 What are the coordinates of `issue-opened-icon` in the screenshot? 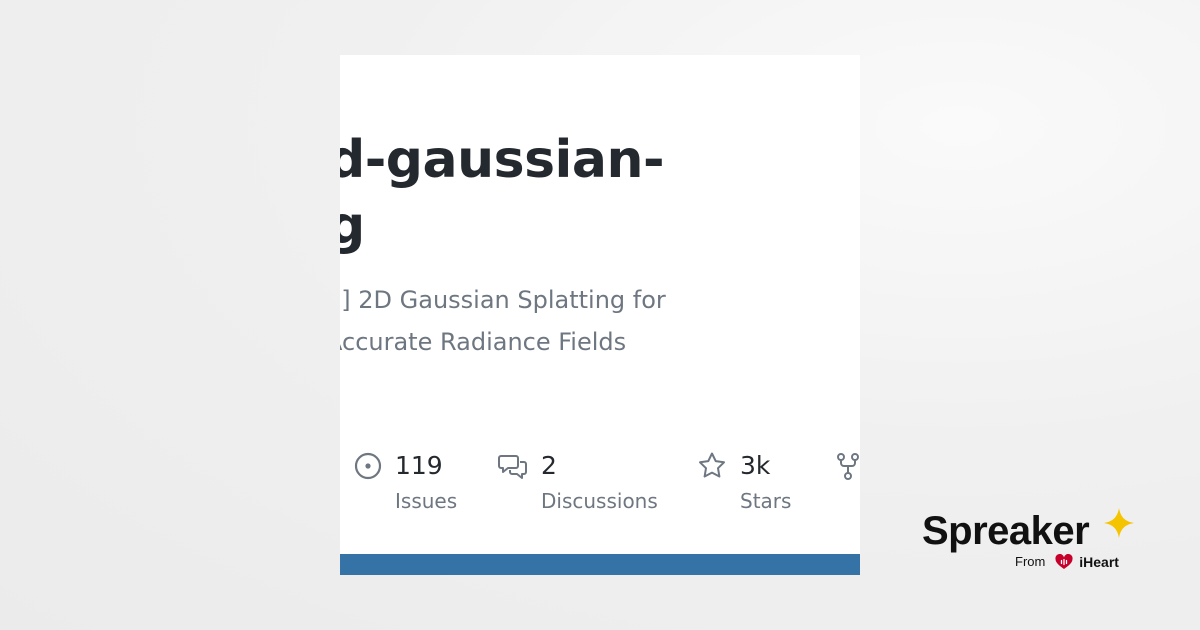 It's located at (368, 466).